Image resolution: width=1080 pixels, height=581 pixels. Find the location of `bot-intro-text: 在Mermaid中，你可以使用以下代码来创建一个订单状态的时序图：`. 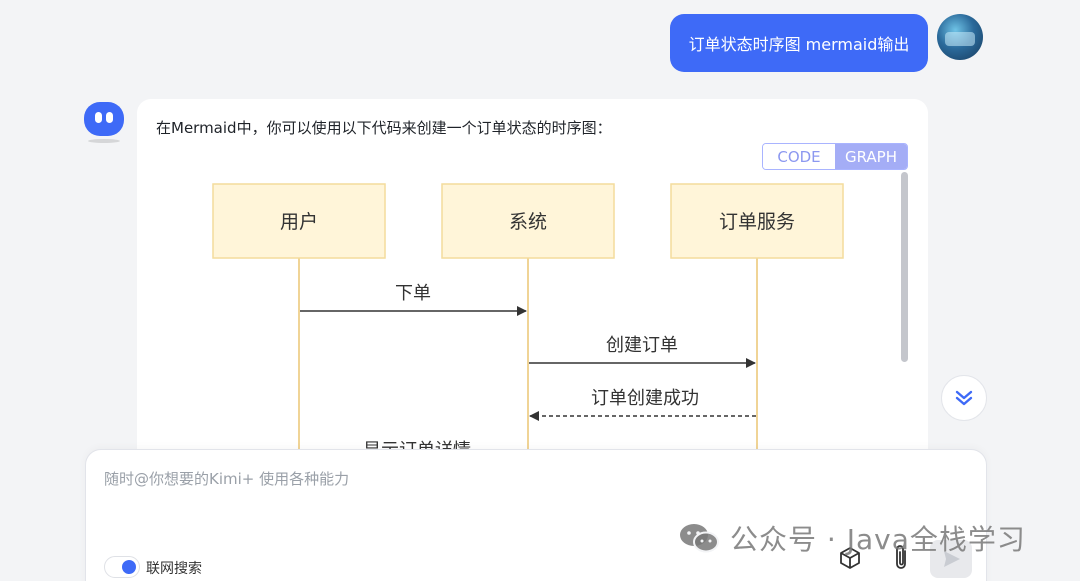

bot-intro-text: 在Mermaid中，你可以使用以下代码来创建一个订单状态的时序图： is located at coordinates (384, 128).